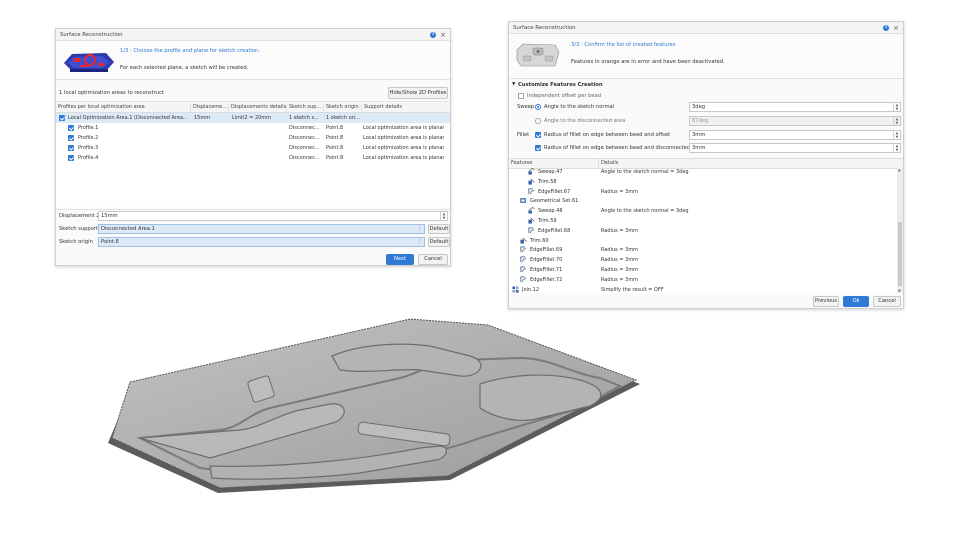  I want to click on independent-offset-label: Independent offset per bead, so click(564, 96).